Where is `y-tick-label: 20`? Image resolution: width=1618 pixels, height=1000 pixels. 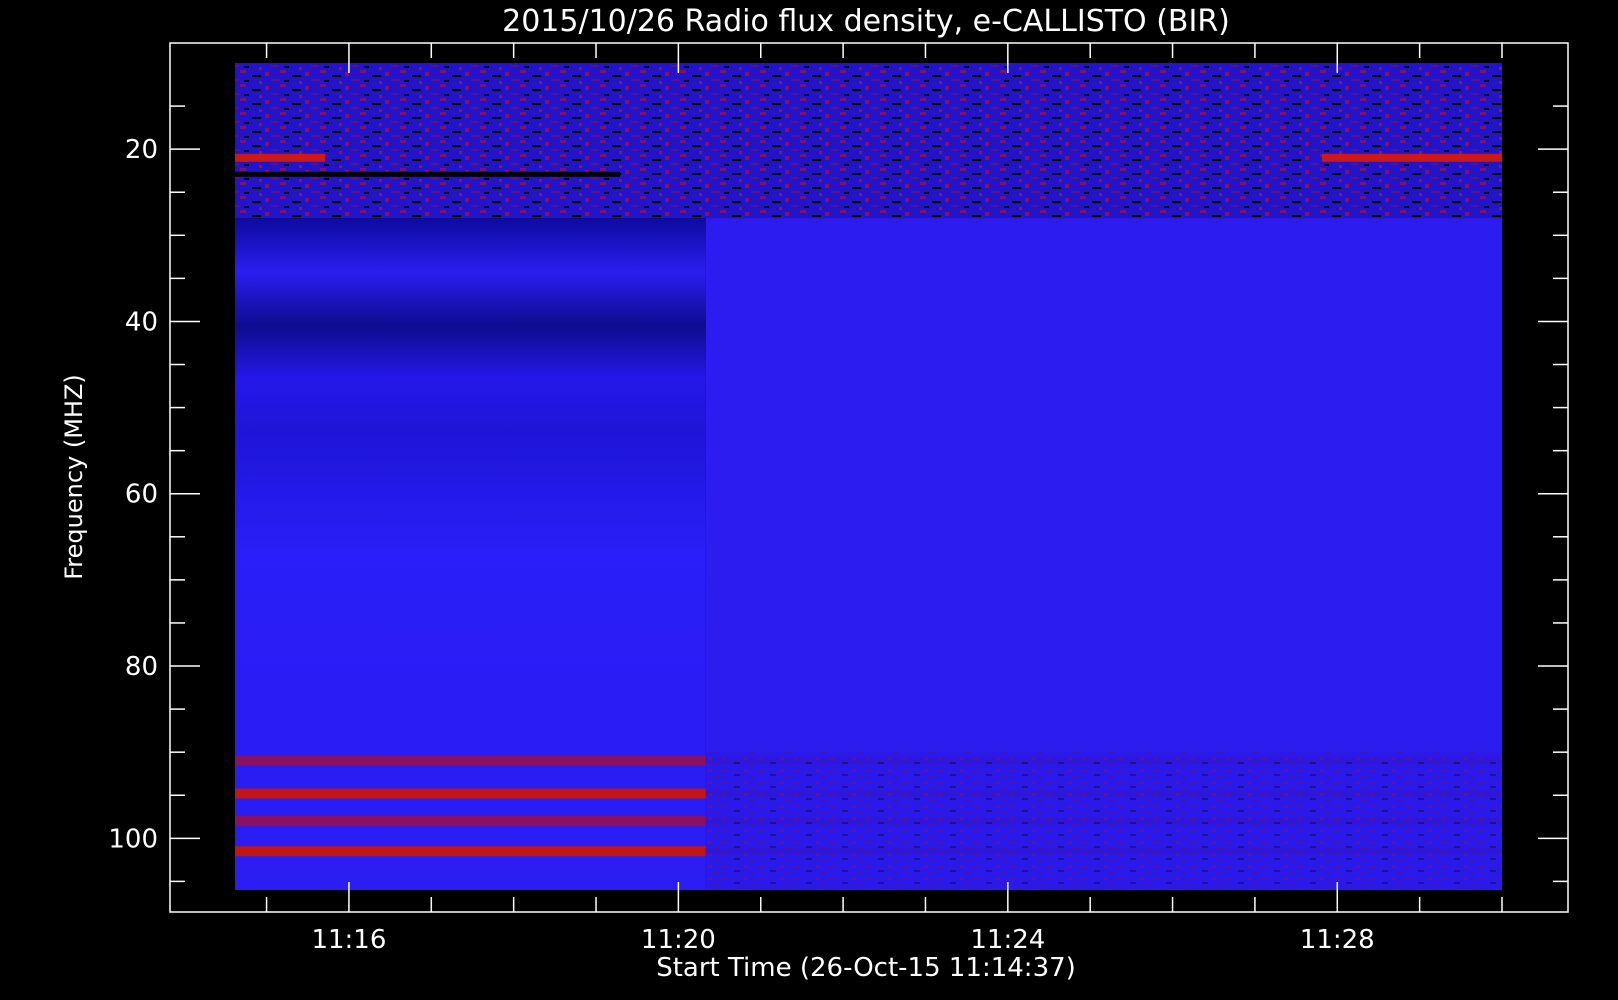
y-tick-label: 20 is located at coordinates (141, 150).